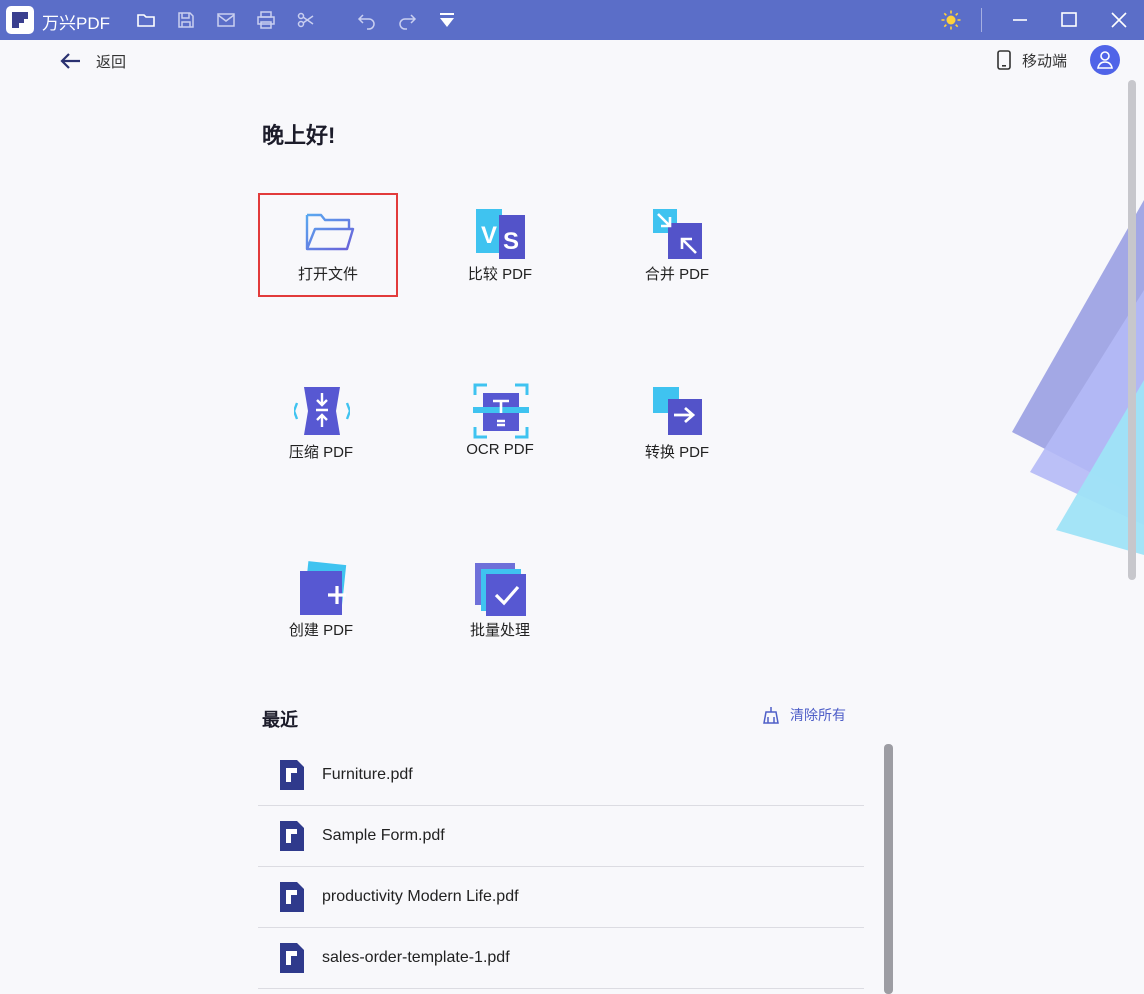 This screenshot has height=994, width=1144. Describe the element at coordinates (1004, 60) in the screenshot. I see `mobile-phone-icon` at that location.